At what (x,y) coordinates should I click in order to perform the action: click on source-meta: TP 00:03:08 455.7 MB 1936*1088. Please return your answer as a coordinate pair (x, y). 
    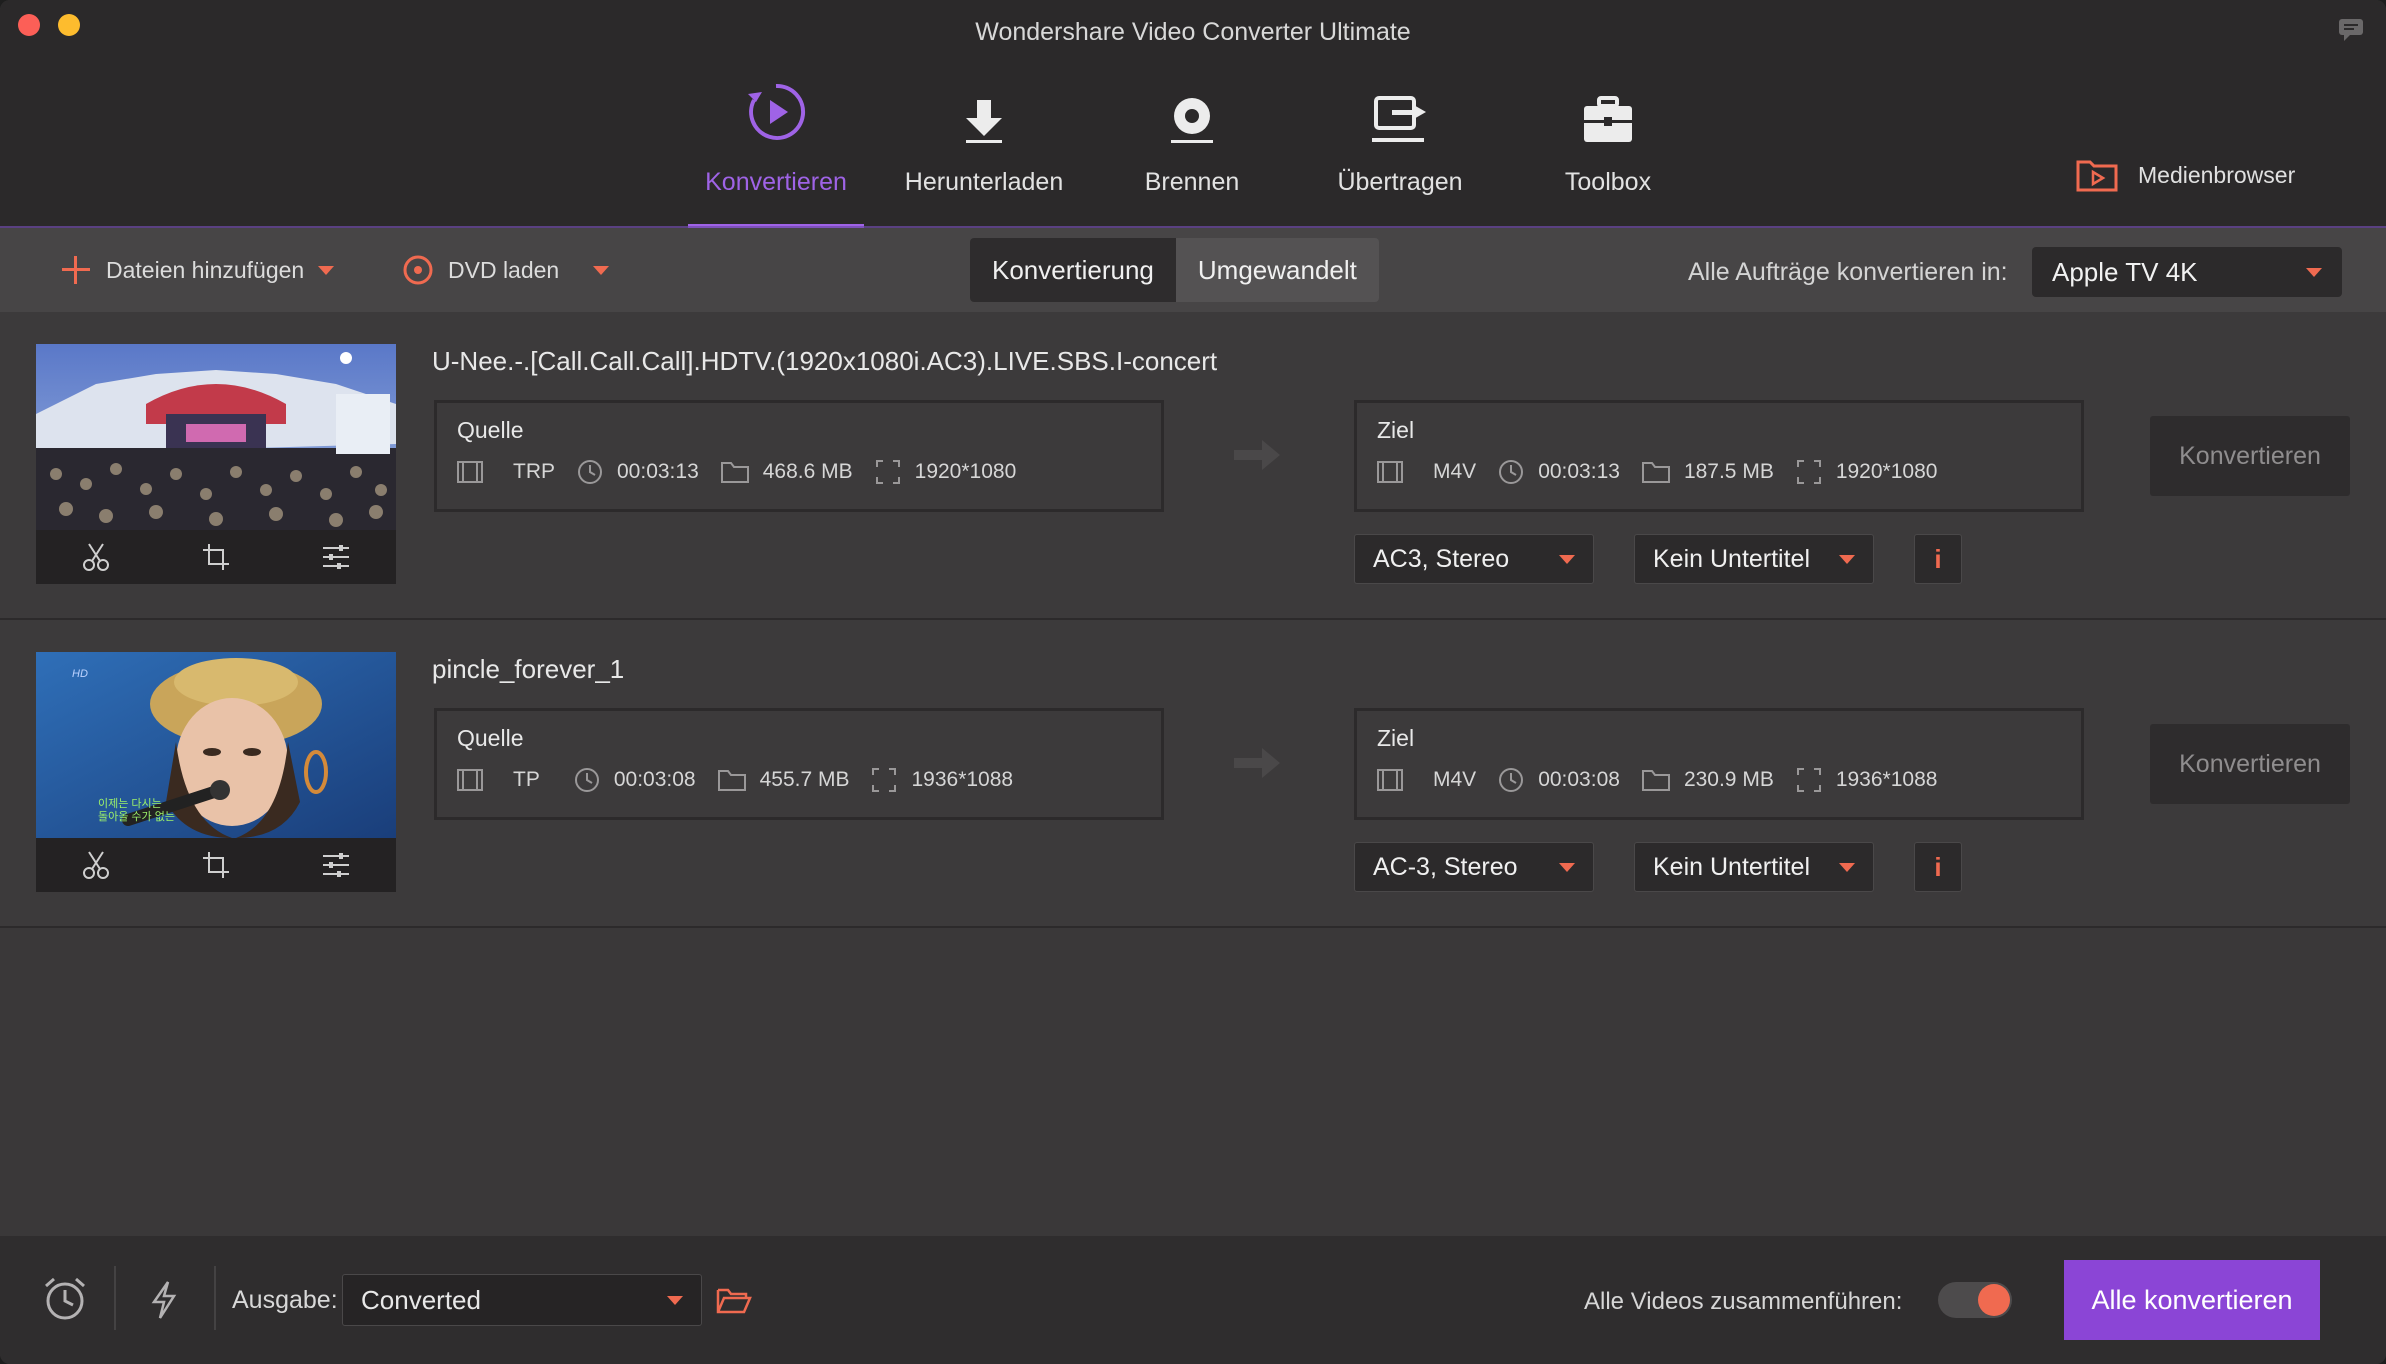
    Looking at the image, I should click on (746, 780).